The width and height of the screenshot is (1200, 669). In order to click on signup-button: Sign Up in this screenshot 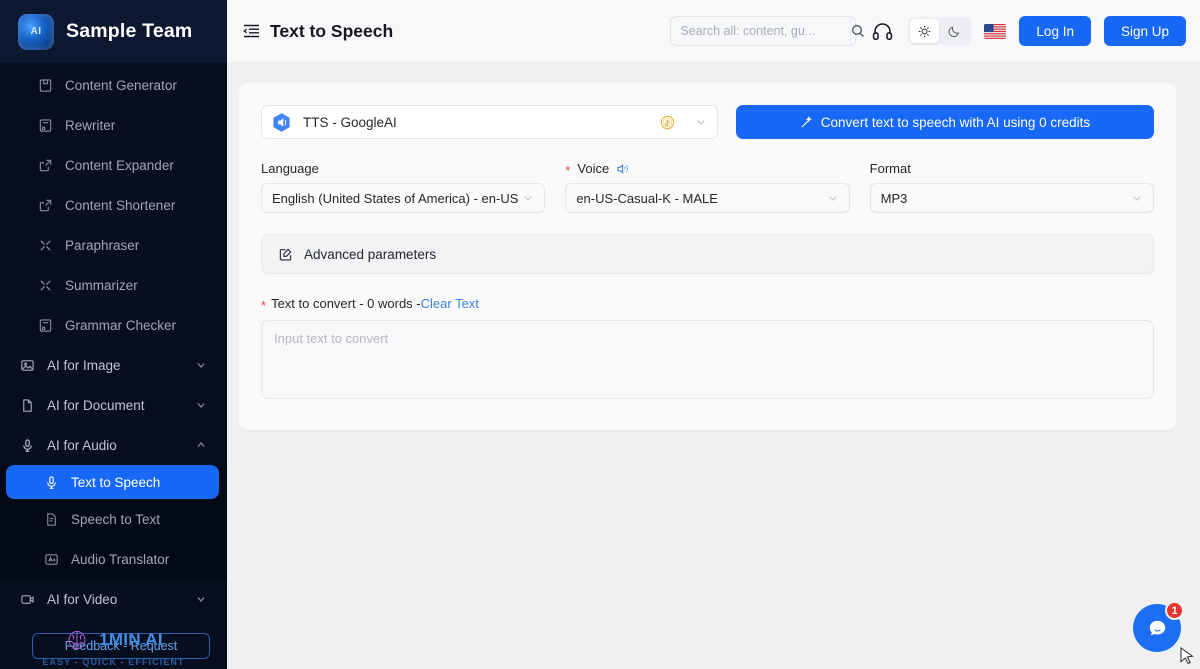, I will do `click(1144, 31)`.